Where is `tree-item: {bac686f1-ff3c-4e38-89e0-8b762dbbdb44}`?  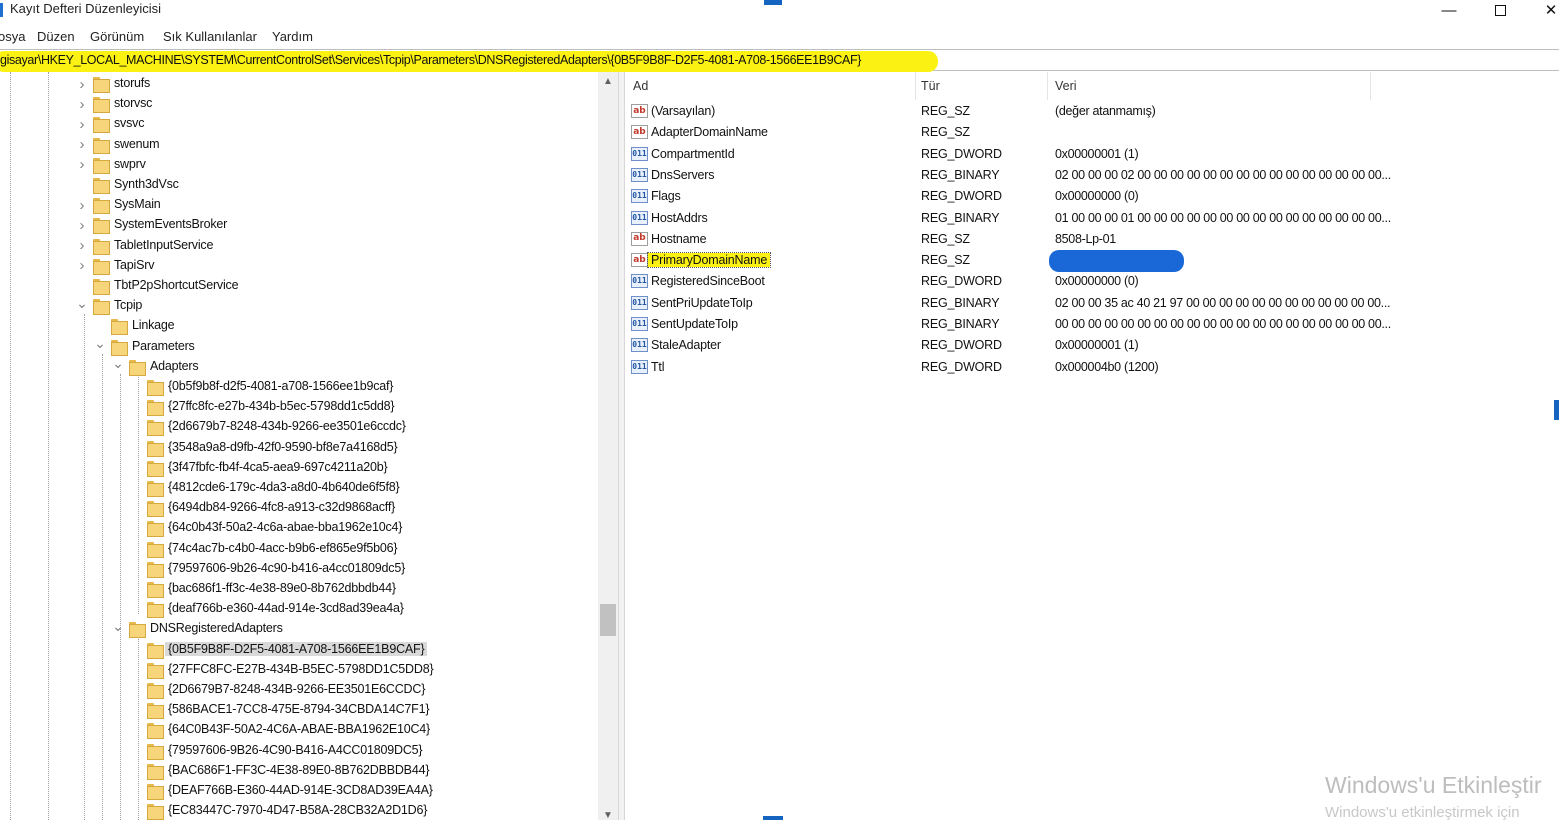
tree-item: {bac686f1-ff3c-4e38-89e0-8b762dbbdb44} is located at coordinates (299, 589).